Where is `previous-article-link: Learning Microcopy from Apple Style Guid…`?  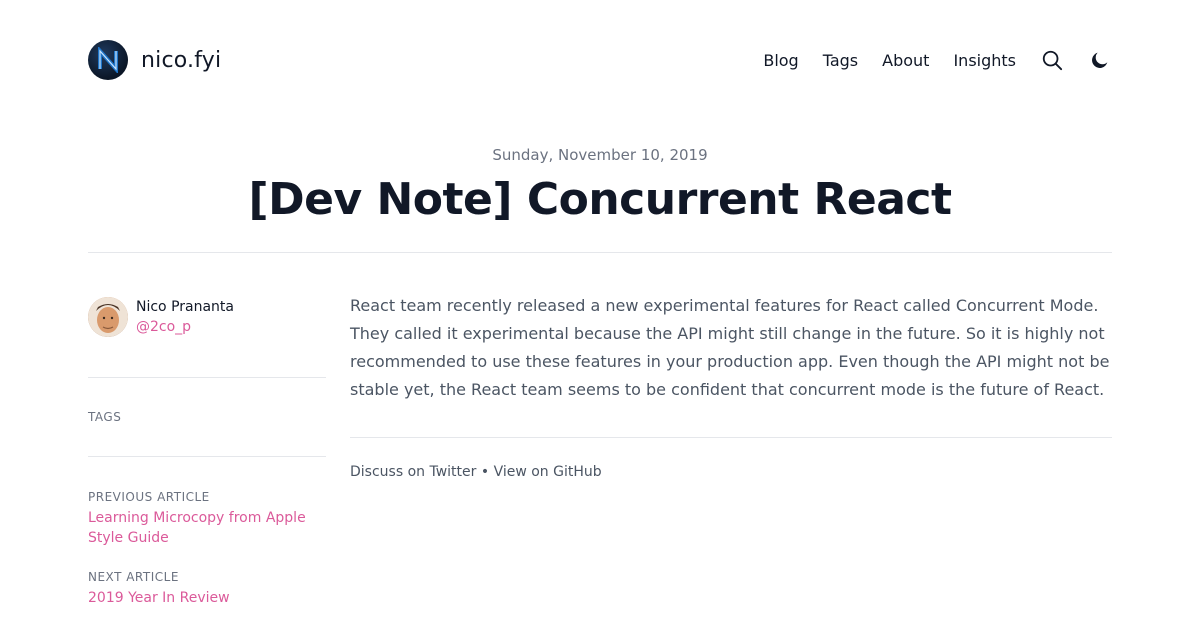
previous-article-link: Learning Microcopy from Apple Style Guid… is located at coordinates (207, 528).